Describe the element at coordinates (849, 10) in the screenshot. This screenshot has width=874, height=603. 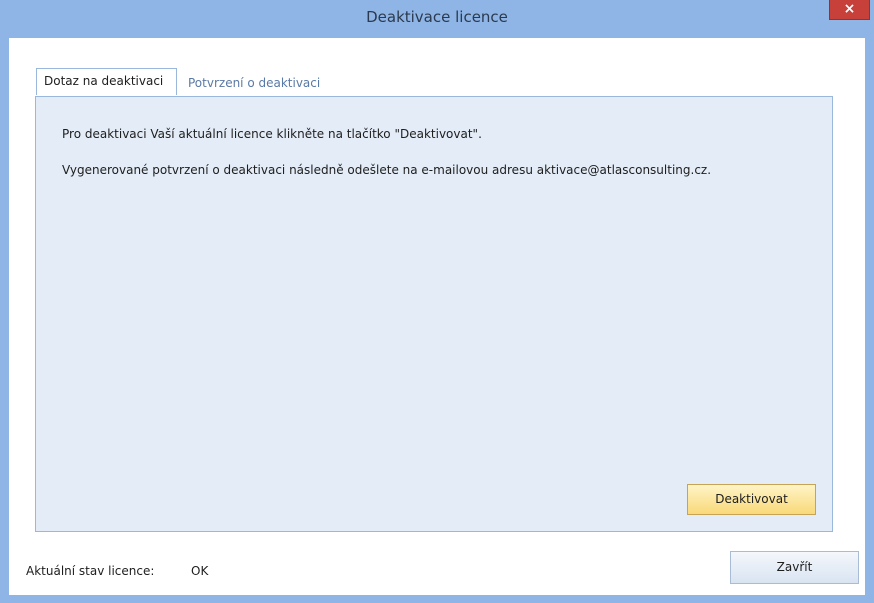
I see `close-icon: ×` at that location.